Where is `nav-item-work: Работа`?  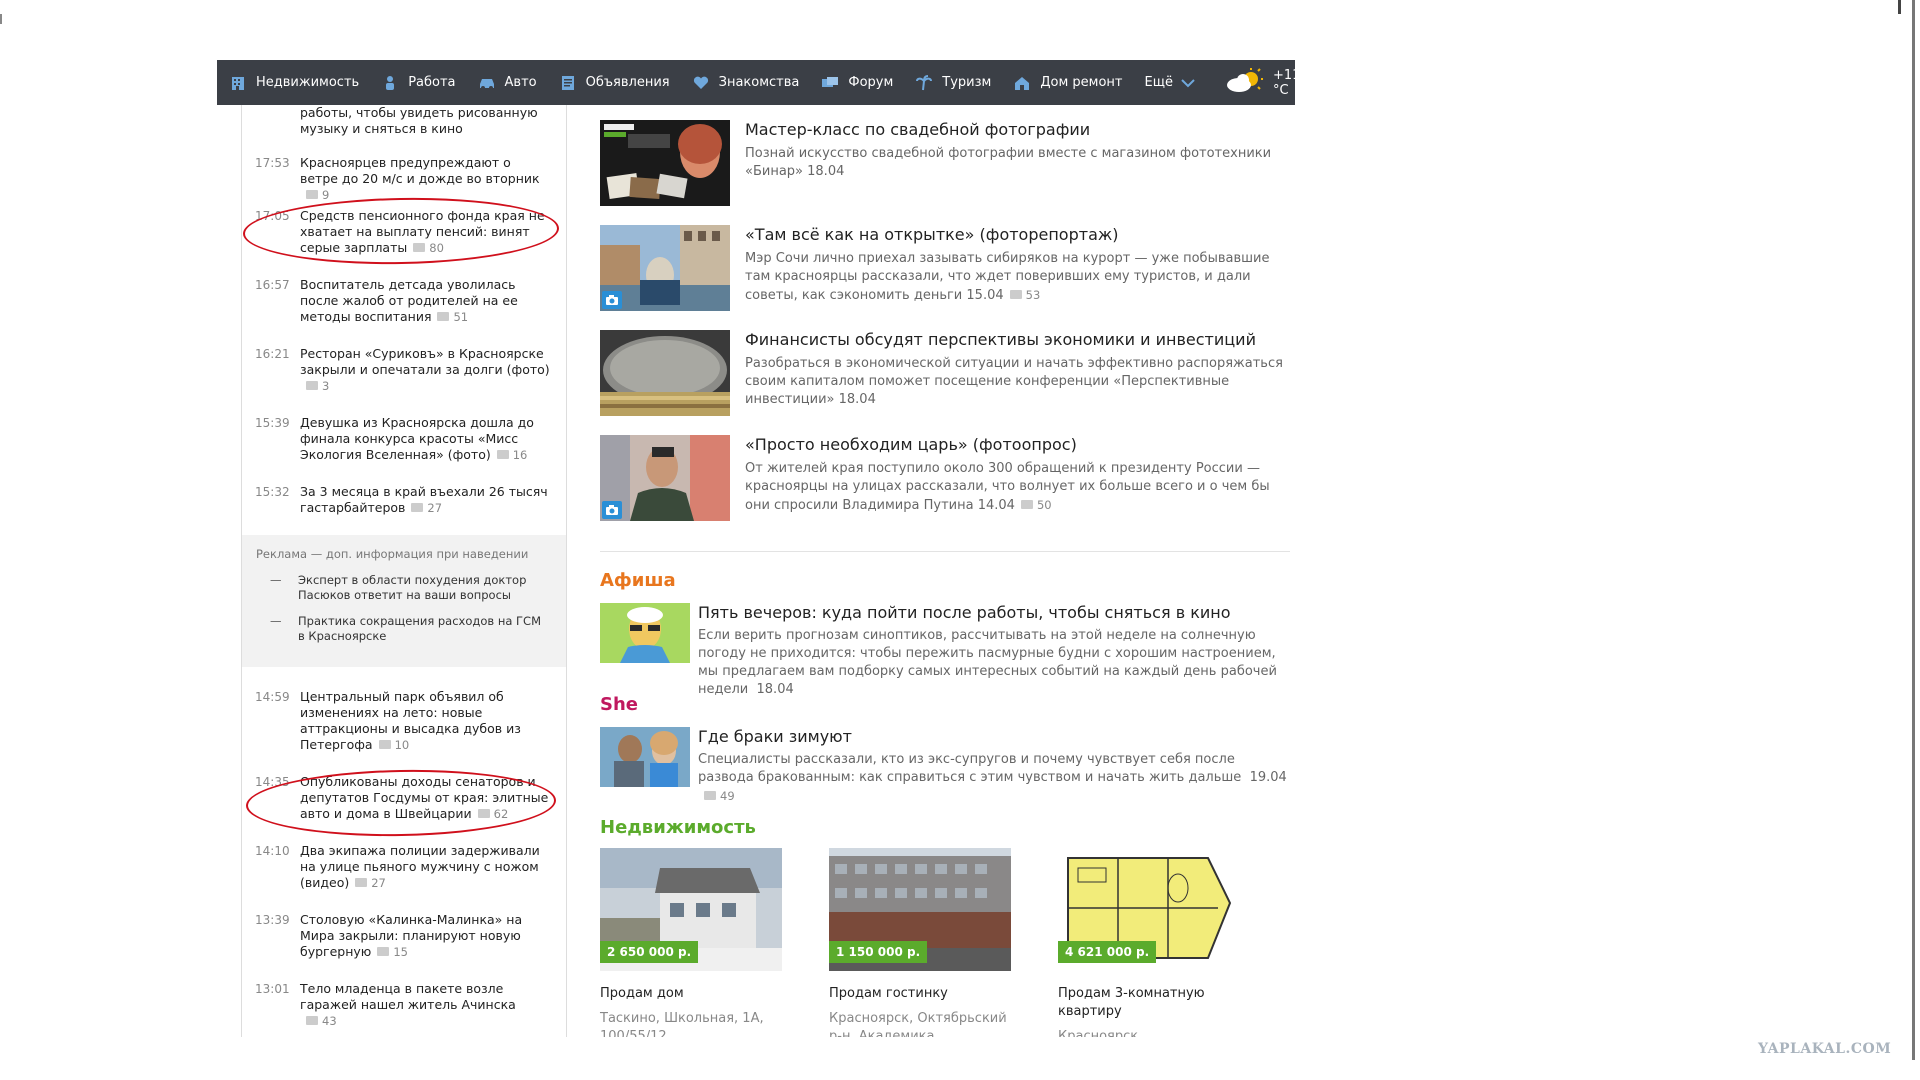 nav-item-work: Работа is located at coordinates (418, 83).